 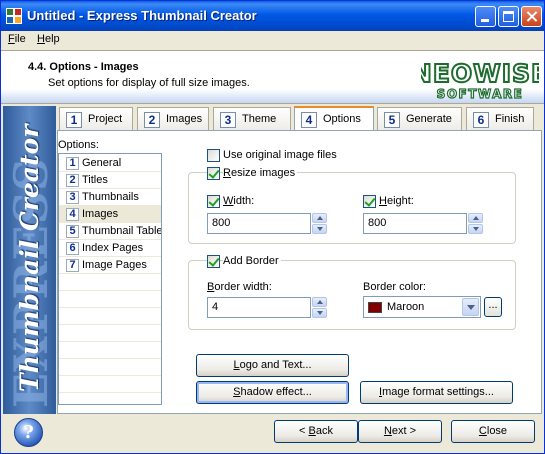 I want to click on app-icon, so click(x=14, y=16).